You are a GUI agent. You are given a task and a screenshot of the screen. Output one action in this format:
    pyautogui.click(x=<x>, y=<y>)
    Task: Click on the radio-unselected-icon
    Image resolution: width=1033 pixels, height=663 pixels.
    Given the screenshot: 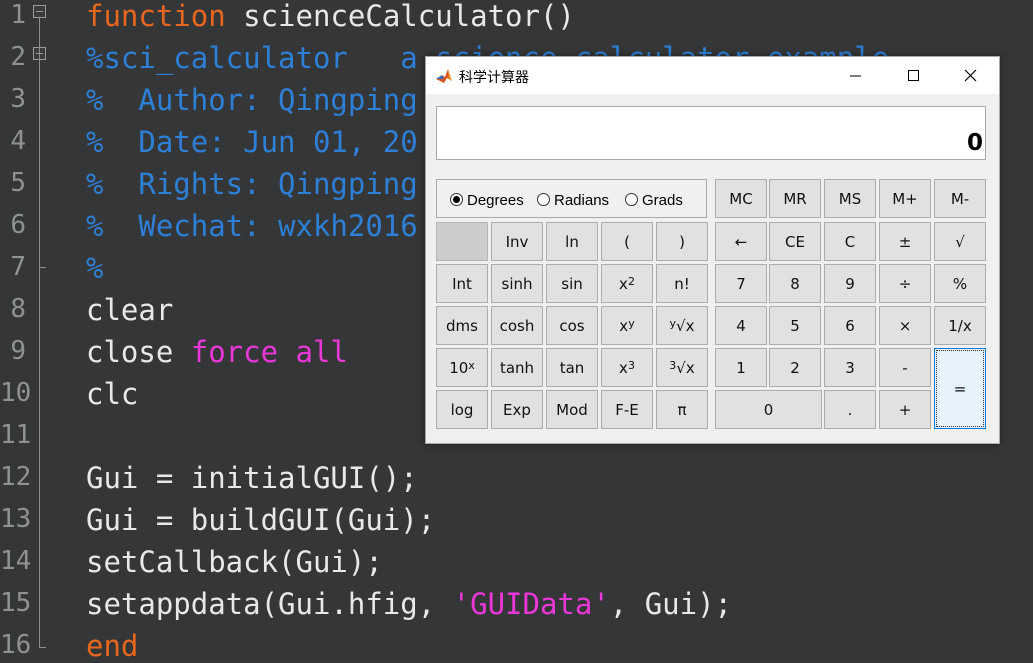 What is the action you would take?
    pyautogui.click(x=631, y=199)
    